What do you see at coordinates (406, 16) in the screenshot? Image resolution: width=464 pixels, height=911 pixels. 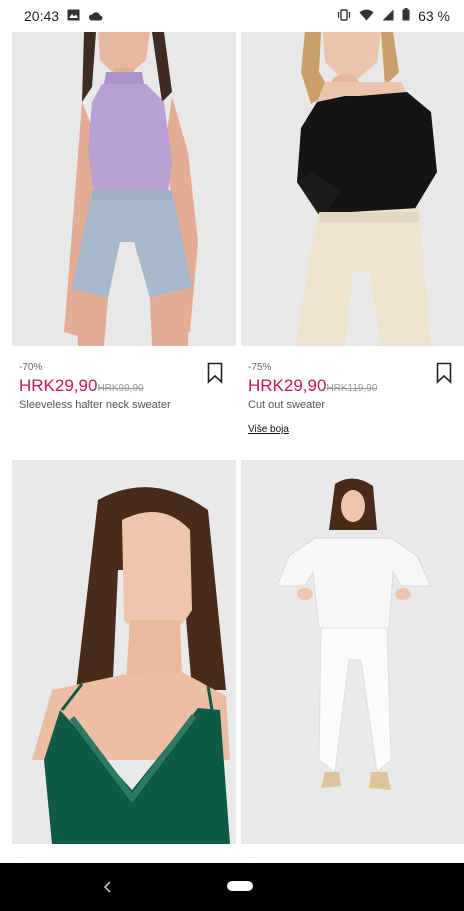 I see `battery-icon` at bounding box center [406, 16].